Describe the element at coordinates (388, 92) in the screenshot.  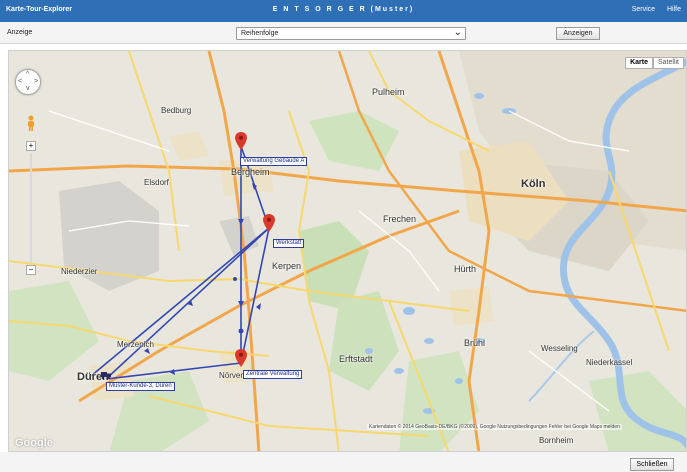
I see `place-label: Pulheim` at that location.